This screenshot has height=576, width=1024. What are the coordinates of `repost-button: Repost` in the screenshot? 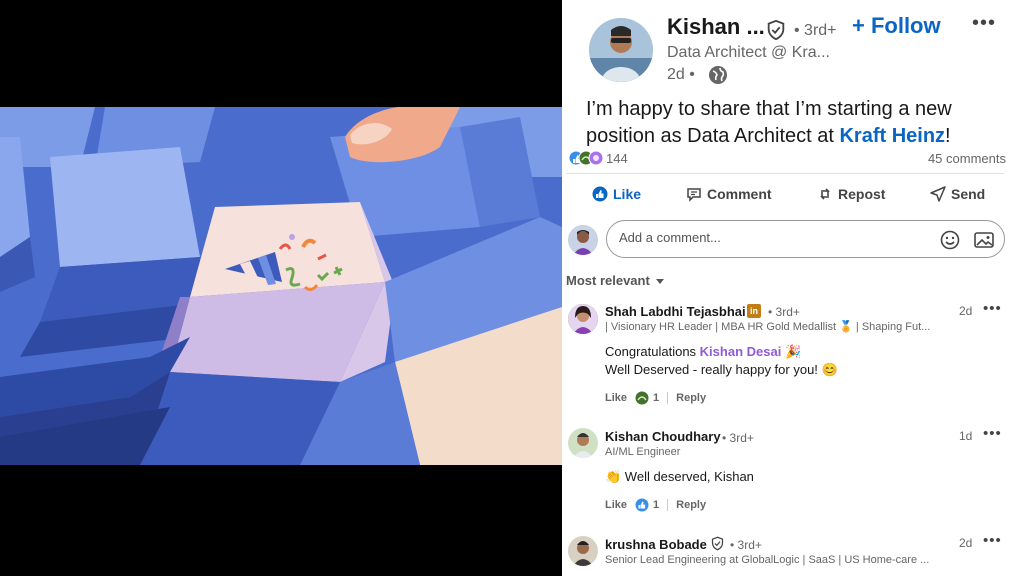 It's located at (851, 194).